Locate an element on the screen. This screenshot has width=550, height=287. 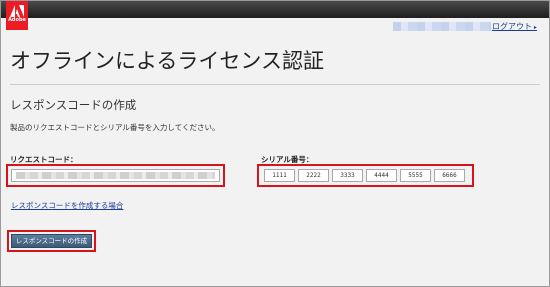
adobe-logo: Adobe is located at coordinates (17, 15).